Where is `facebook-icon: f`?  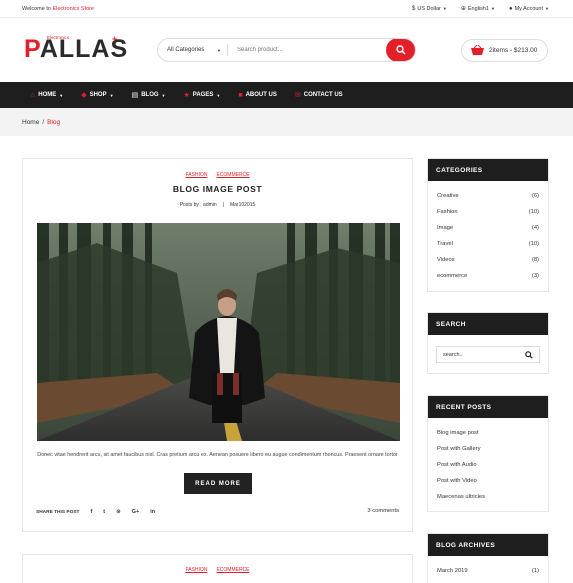 facebook-icon: f is located at coordinates (91, 512).